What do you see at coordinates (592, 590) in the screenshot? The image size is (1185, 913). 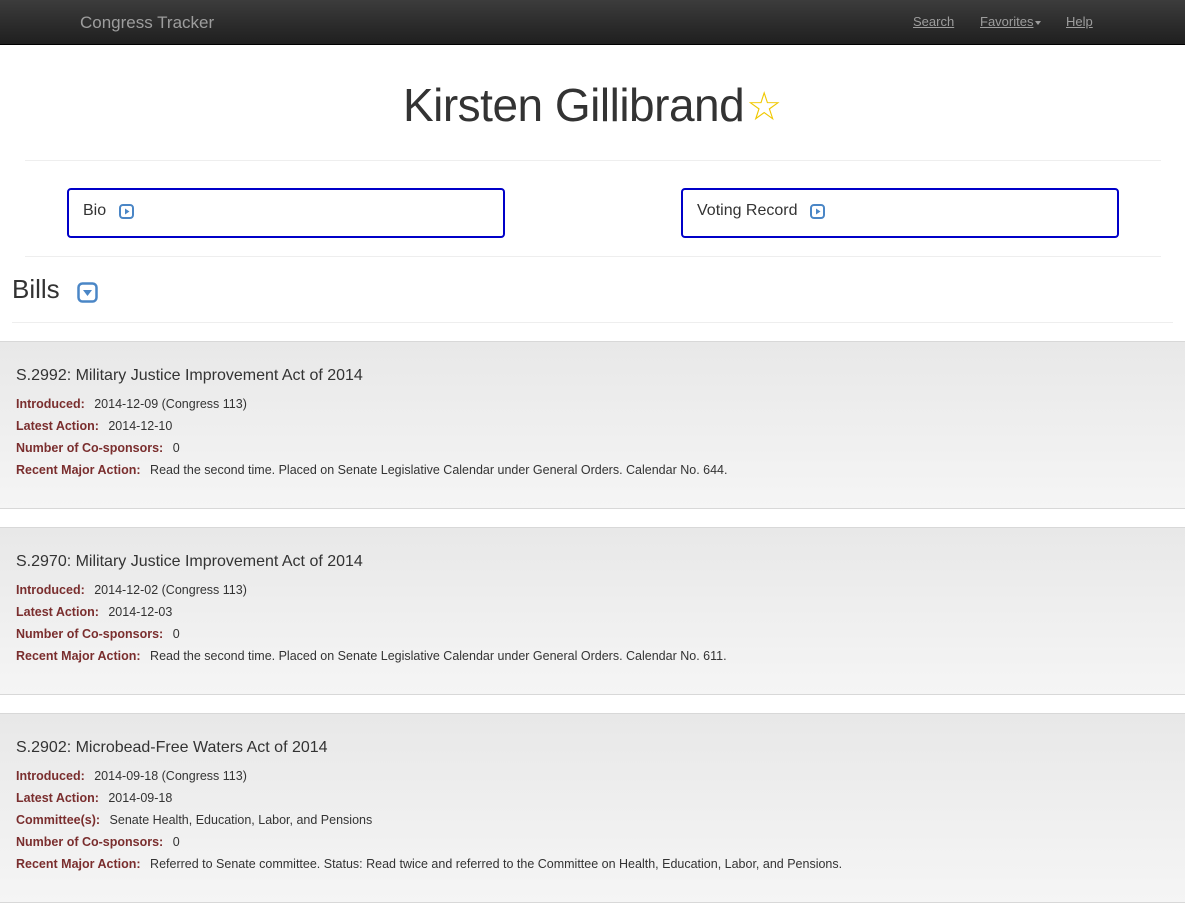 I see `bill-introduced-row: Introduced: 2014-12-02 (Congress 113)` at bounding box center [592, 590].